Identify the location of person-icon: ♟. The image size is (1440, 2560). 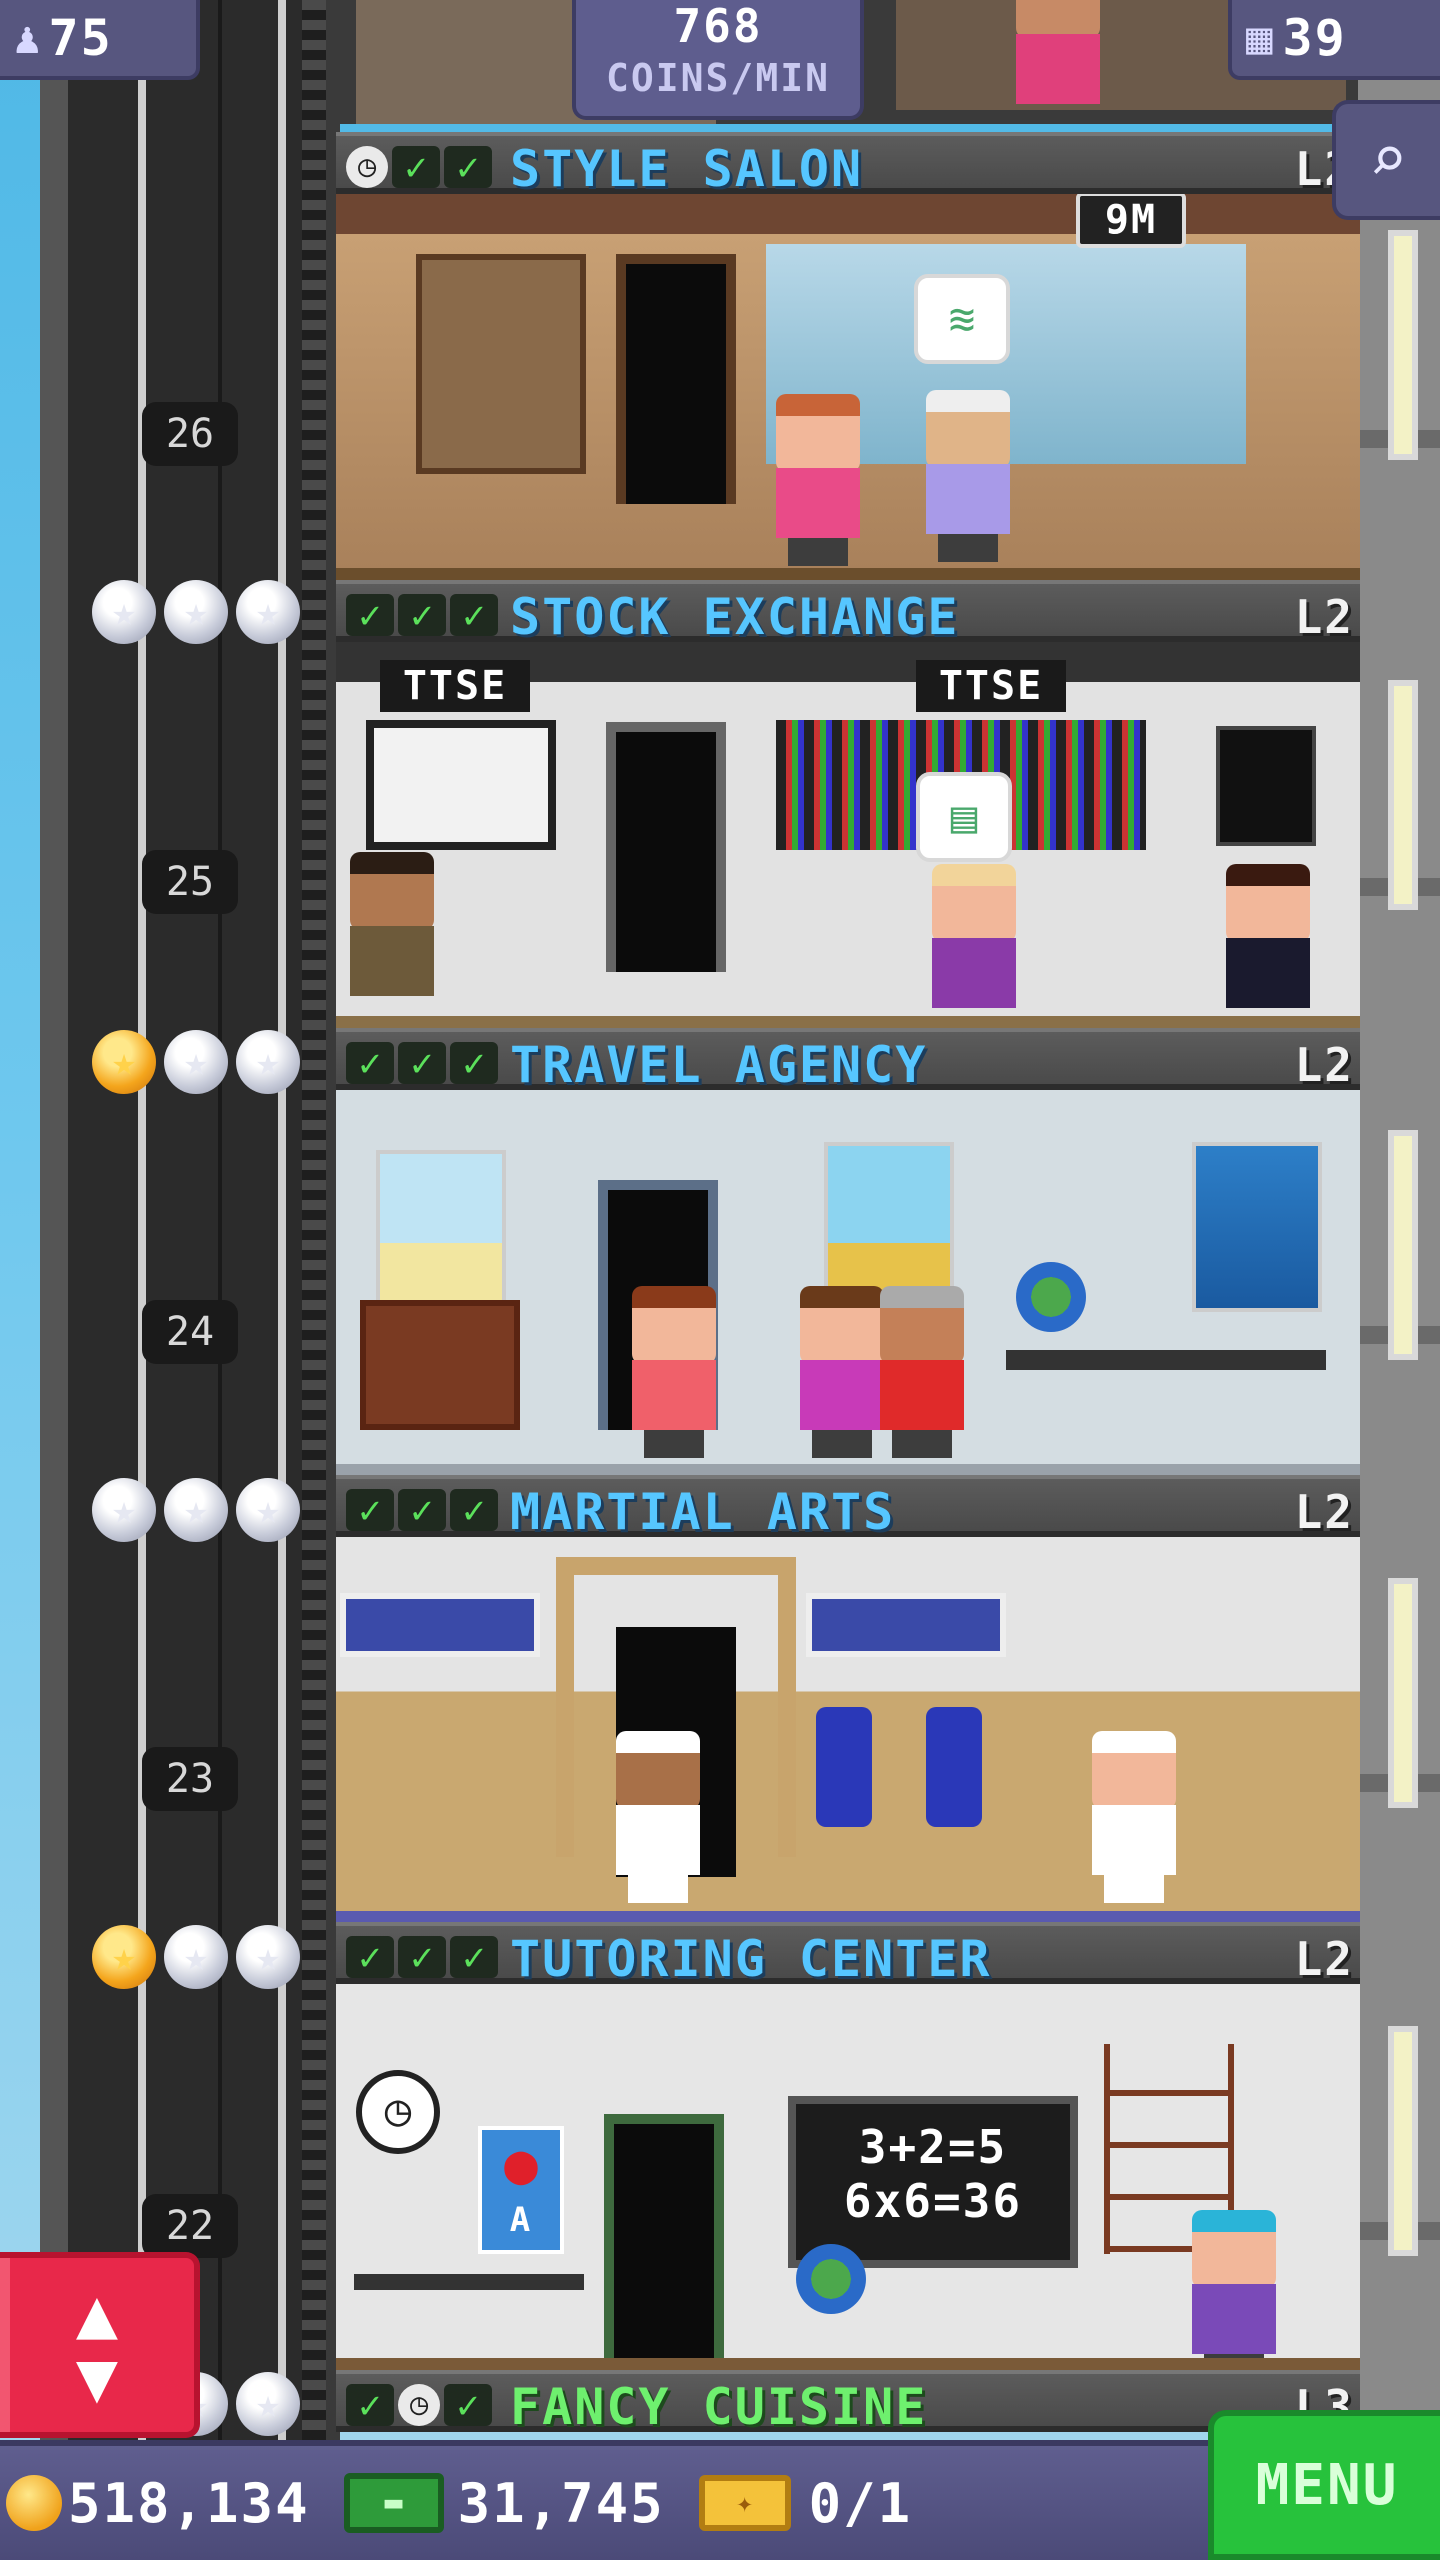
(27, 38).